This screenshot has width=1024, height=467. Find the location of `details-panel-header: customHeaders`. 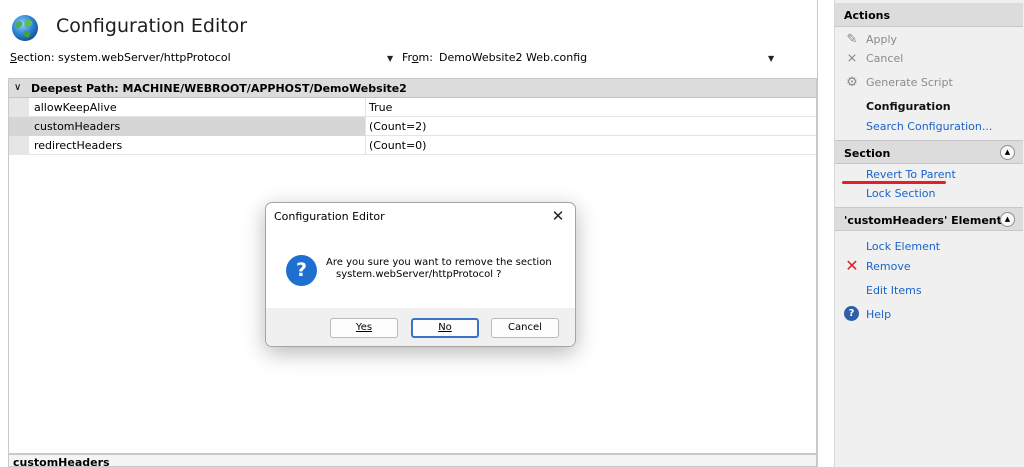

details-panel-header: customHeaders is located at coordinates (412, 460).